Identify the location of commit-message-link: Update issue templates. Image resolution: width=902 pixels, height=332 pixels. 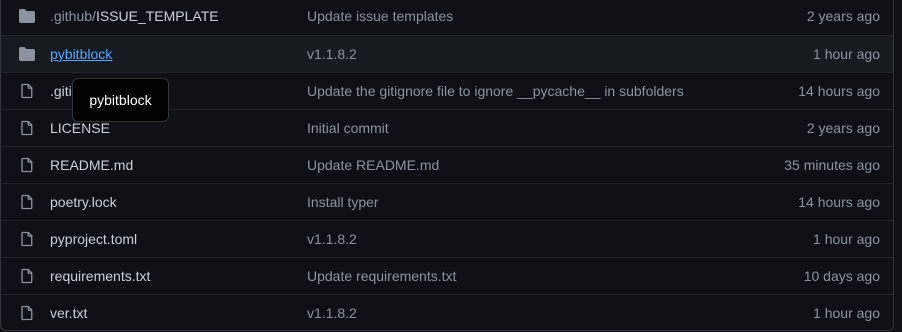
(380, 17).